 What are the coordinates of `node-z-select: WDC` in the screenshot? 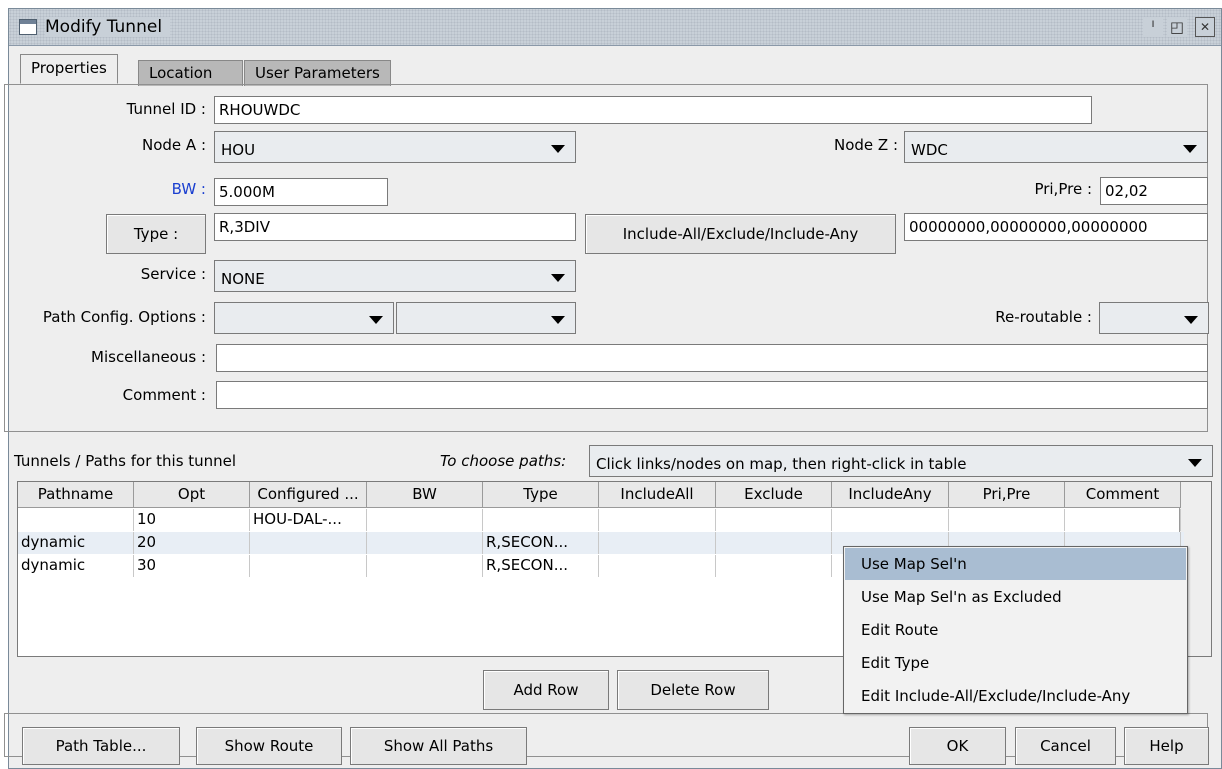 It's located at (1056, 147).